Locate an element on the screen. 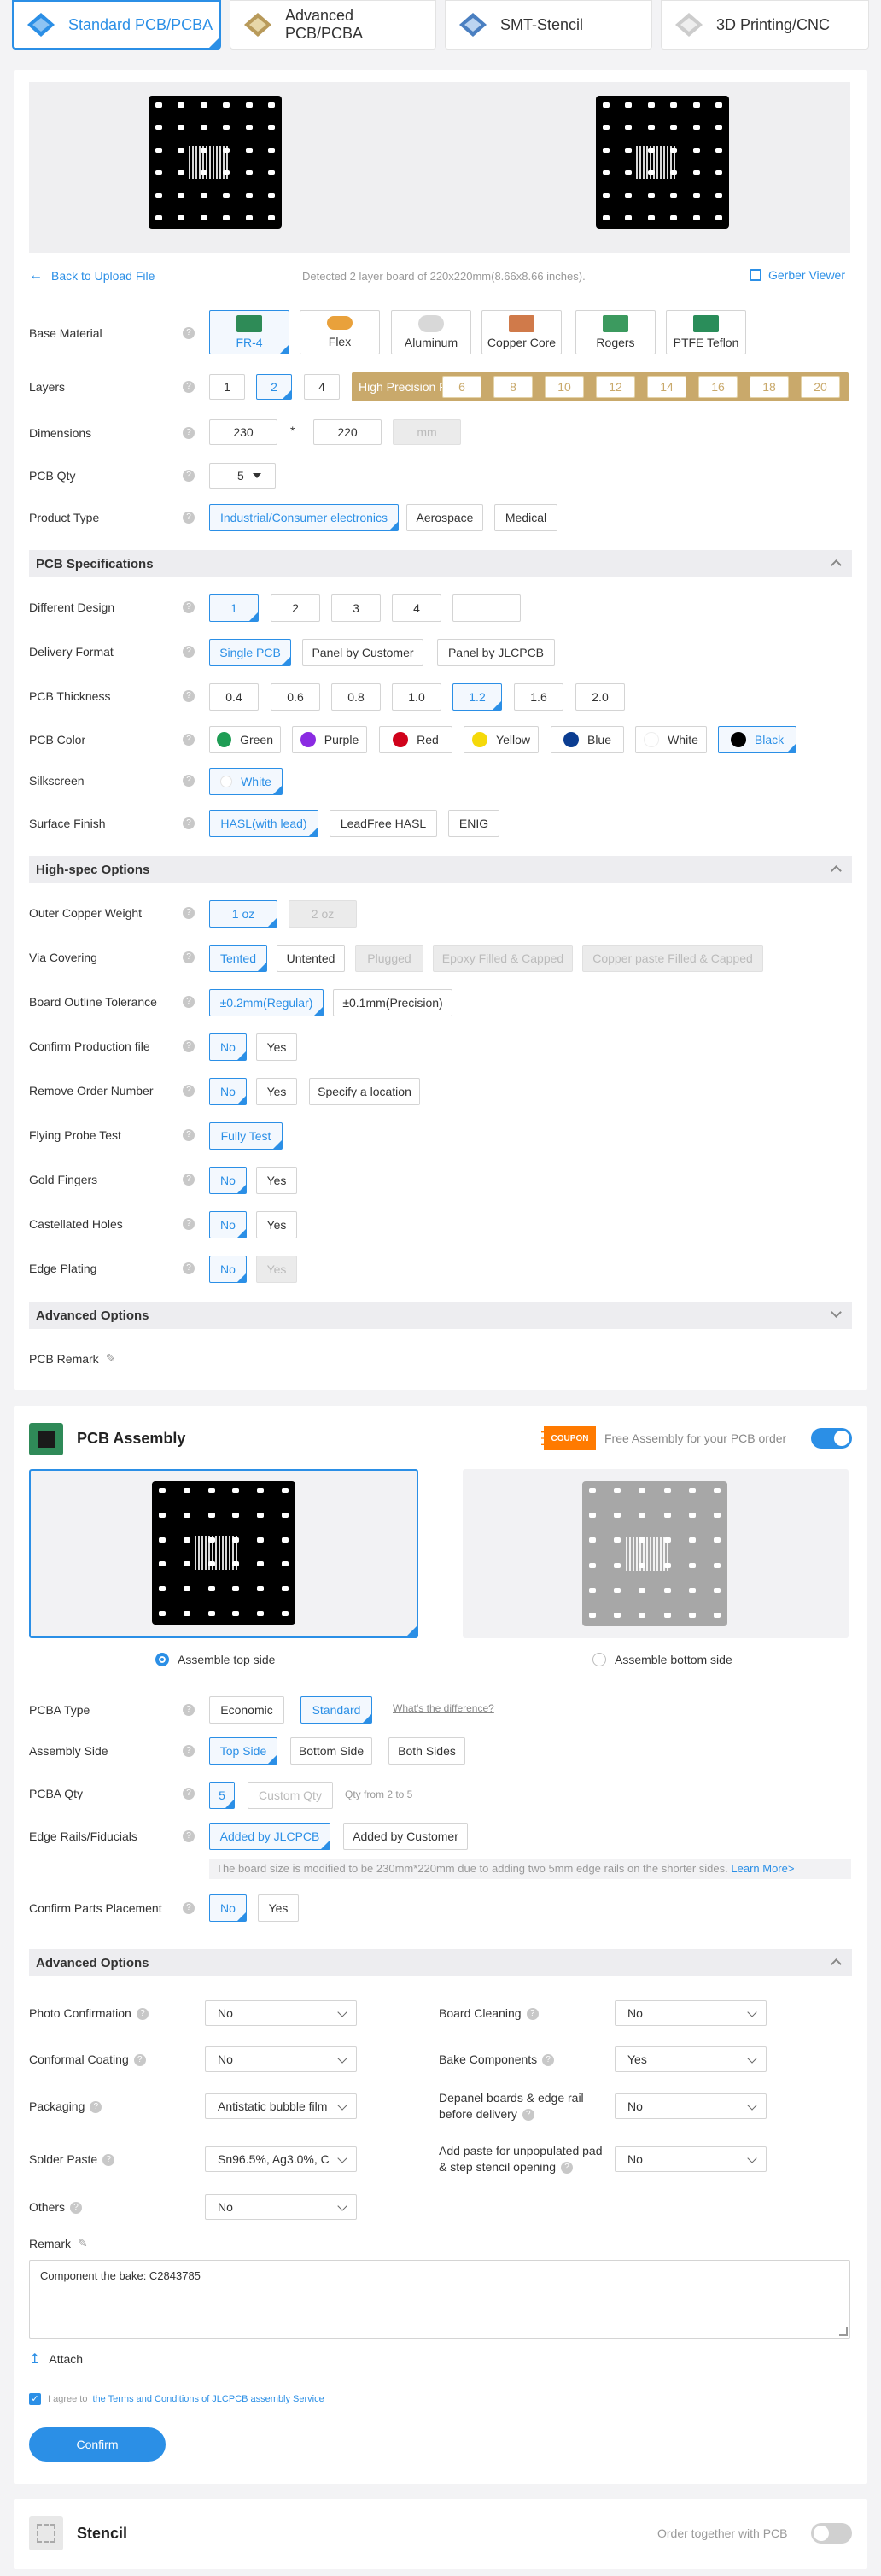  material-ptfe-teflon: PTFE Teflon is located at coordinates (706, 332).